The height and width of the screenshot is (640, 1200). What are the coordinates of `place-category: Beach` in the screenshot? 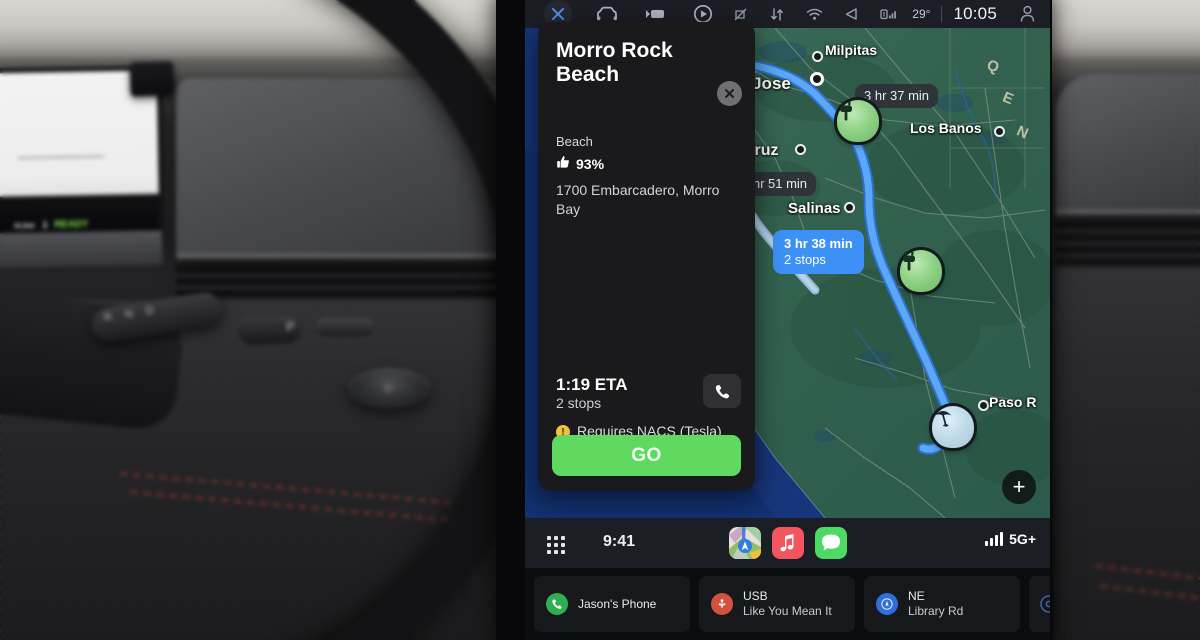 It's located at (574, 141).